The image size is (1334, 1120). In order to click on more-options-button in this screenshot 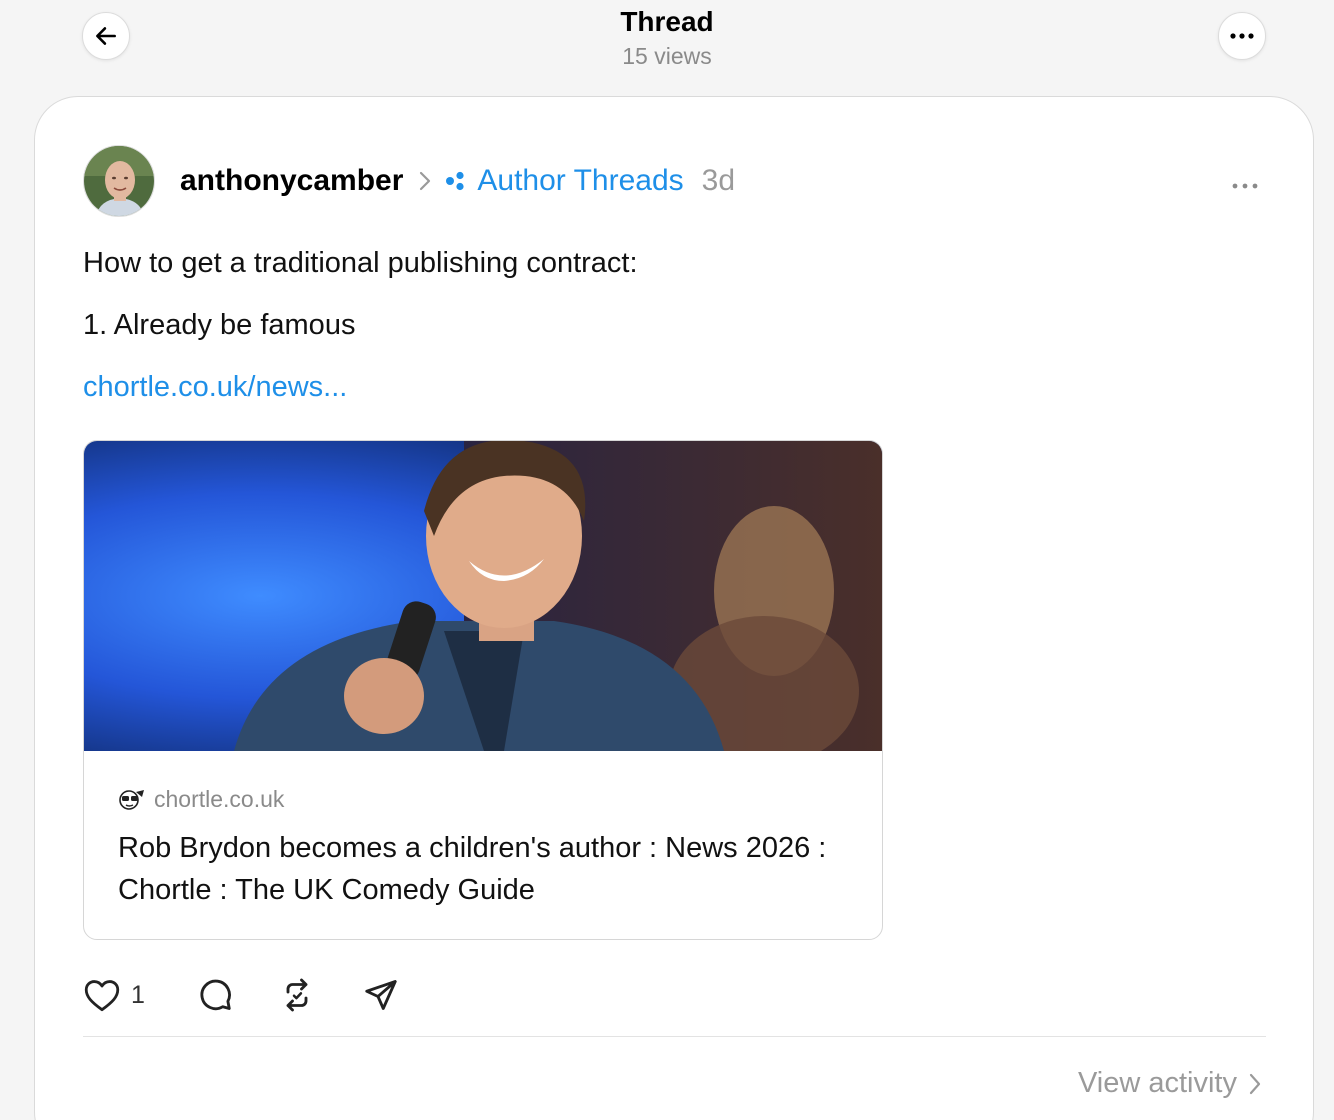, I will do `click(1242, 36)`.